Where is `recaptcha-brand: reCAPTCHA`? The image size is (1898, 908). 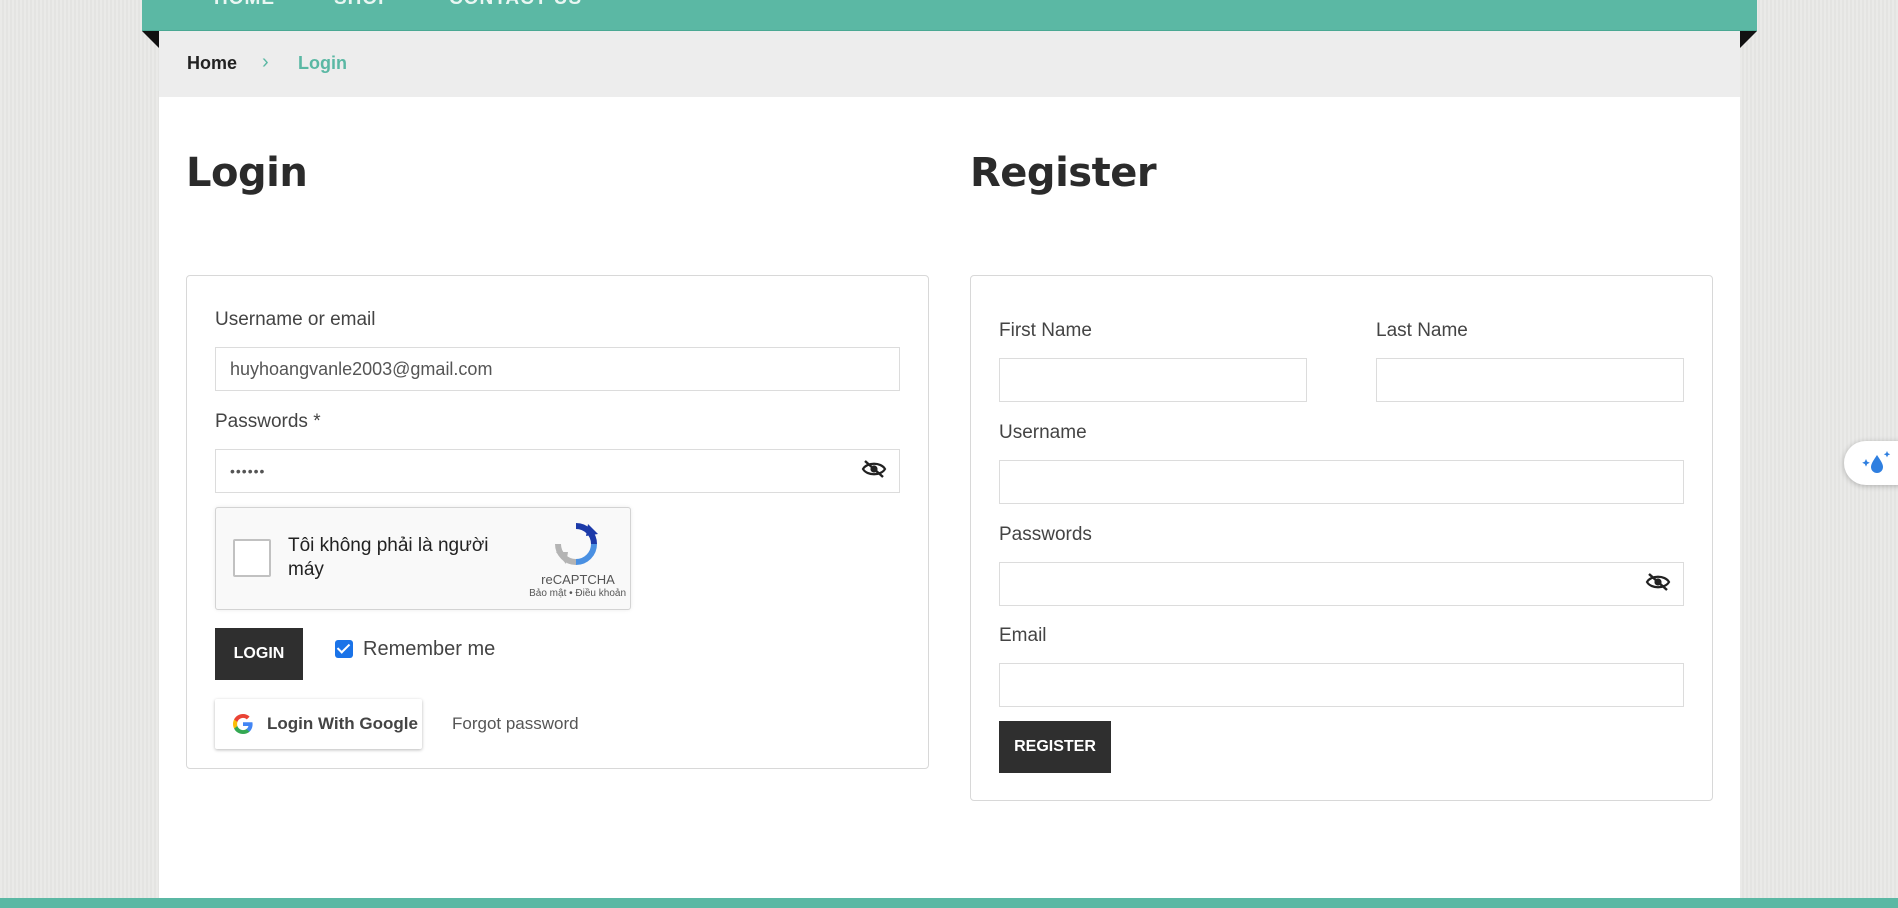
recaptcha-brand: reCAPTCHA is located at coordinates (578, 579).